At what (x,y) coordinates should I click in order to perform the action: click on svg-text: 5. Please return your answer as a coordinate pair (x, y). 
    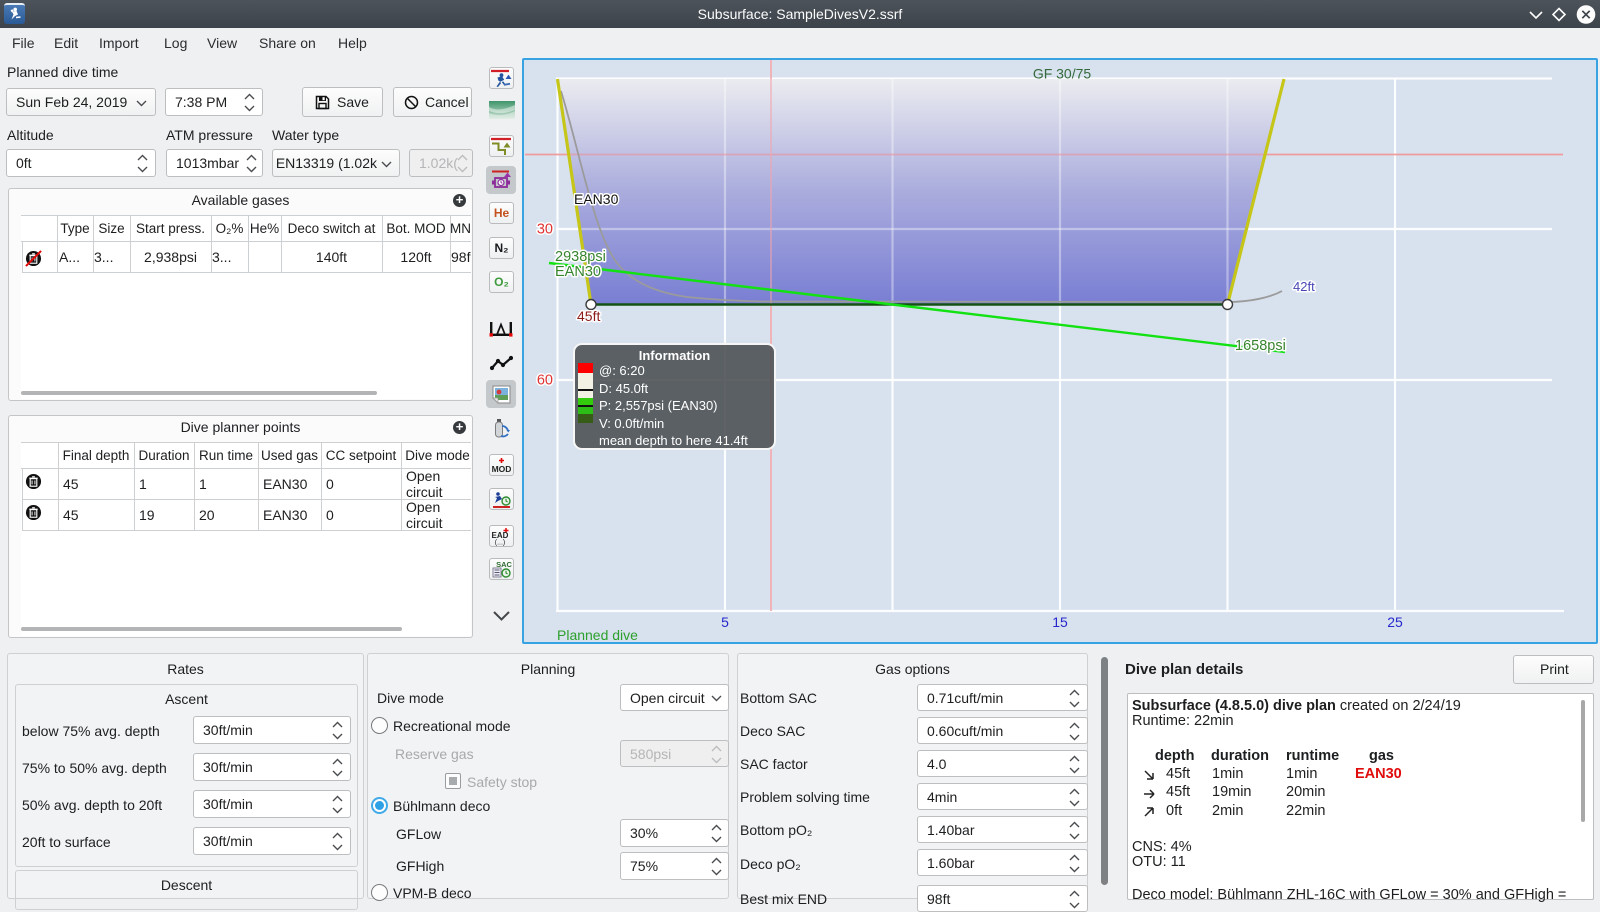
    Looking at the image, I should click on (725, 622).